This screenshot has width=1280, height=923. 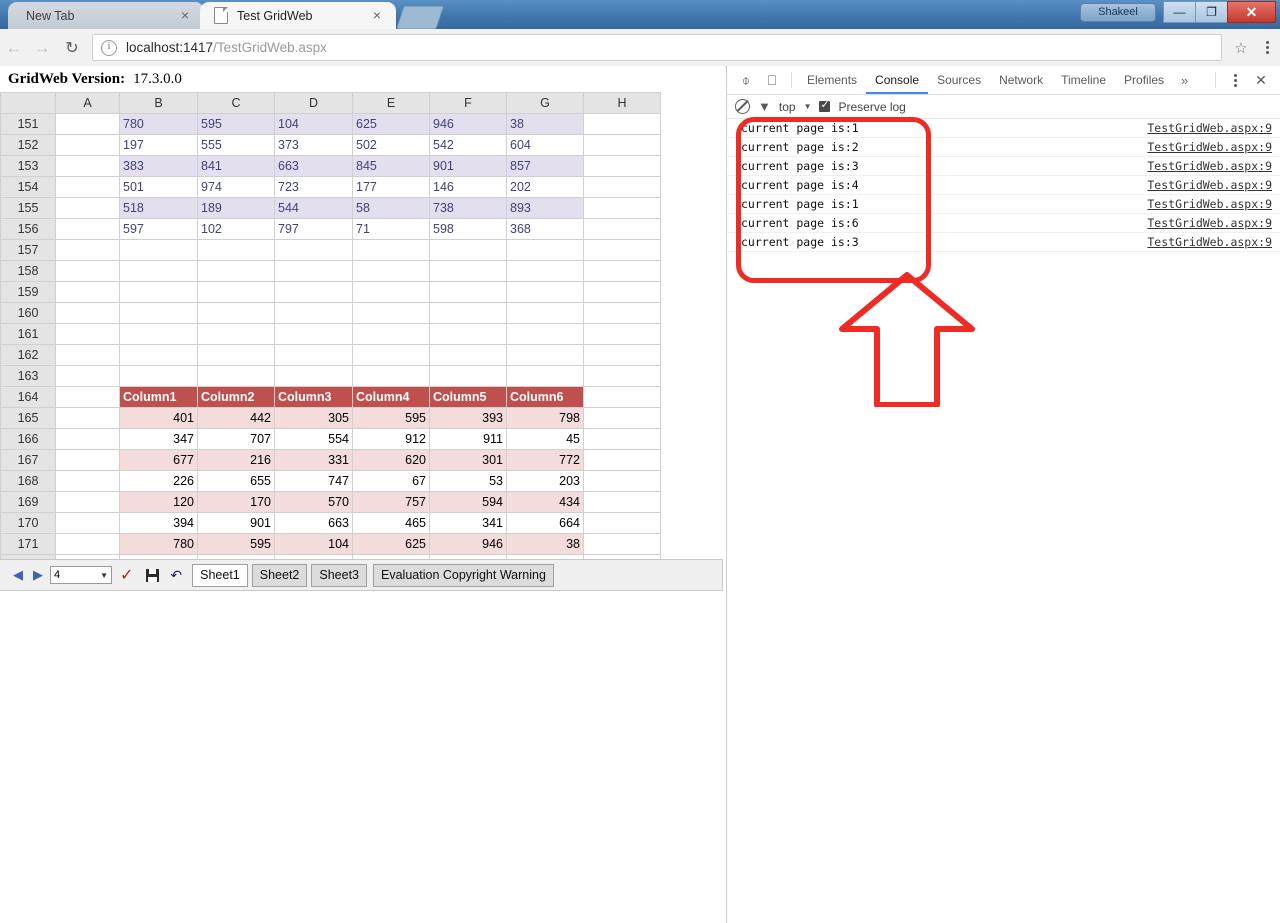 I want to click on grid-cell: 664, so click(x=545, y=523).